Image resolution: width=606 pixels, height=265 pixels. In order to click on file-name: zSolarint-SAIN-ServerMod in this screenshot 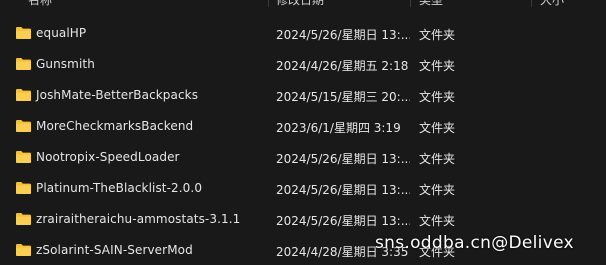, I will do `click(114, 250)`.